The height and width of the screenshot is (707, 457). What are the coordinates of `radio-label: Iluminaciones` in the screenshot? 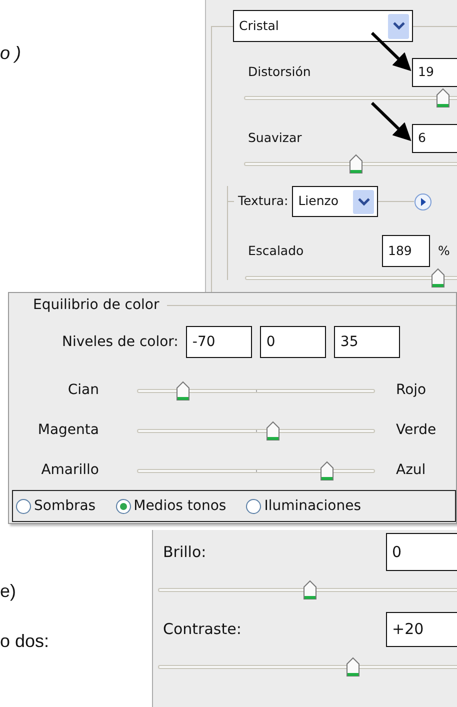 It's located at (312, 506).